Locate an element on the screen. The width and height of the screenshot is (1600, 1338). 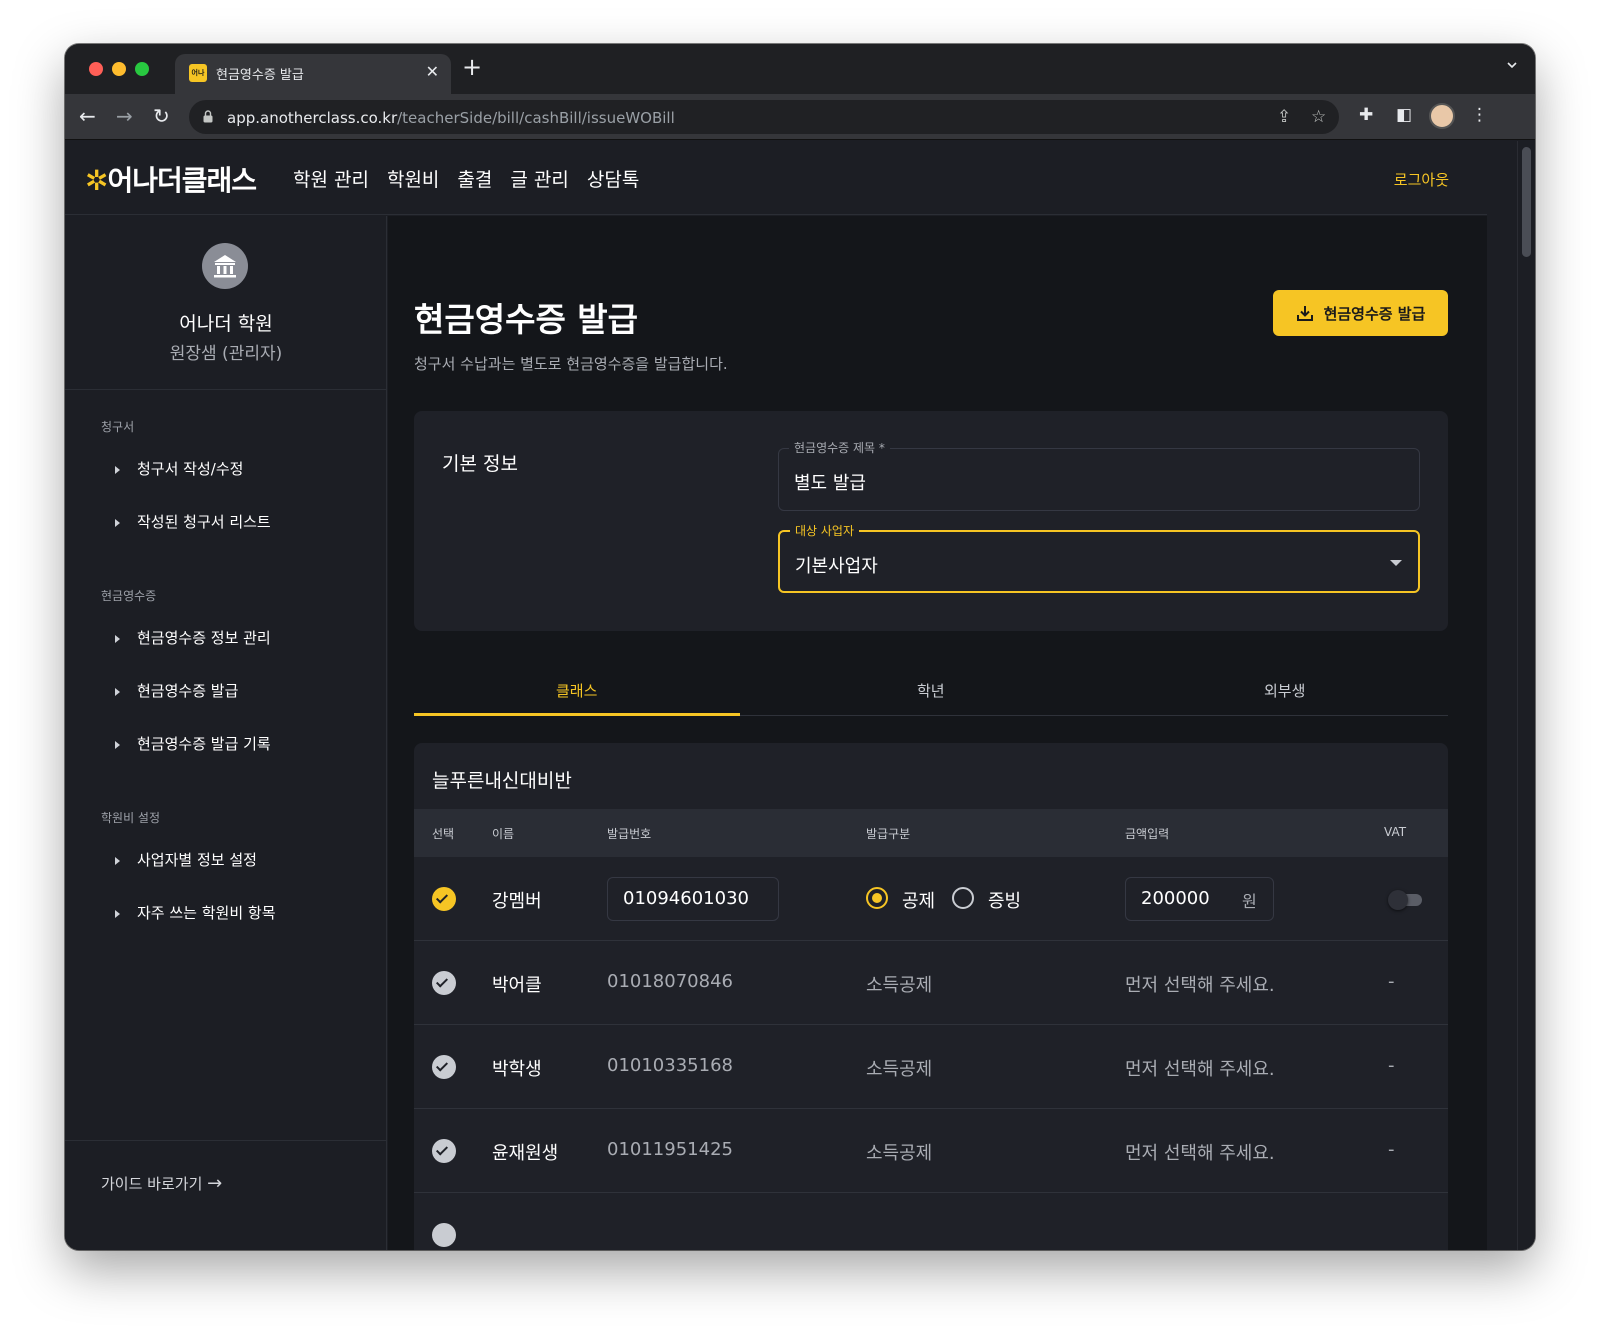
extensions-icon: ✚ is located at coordinates (1366, 115).